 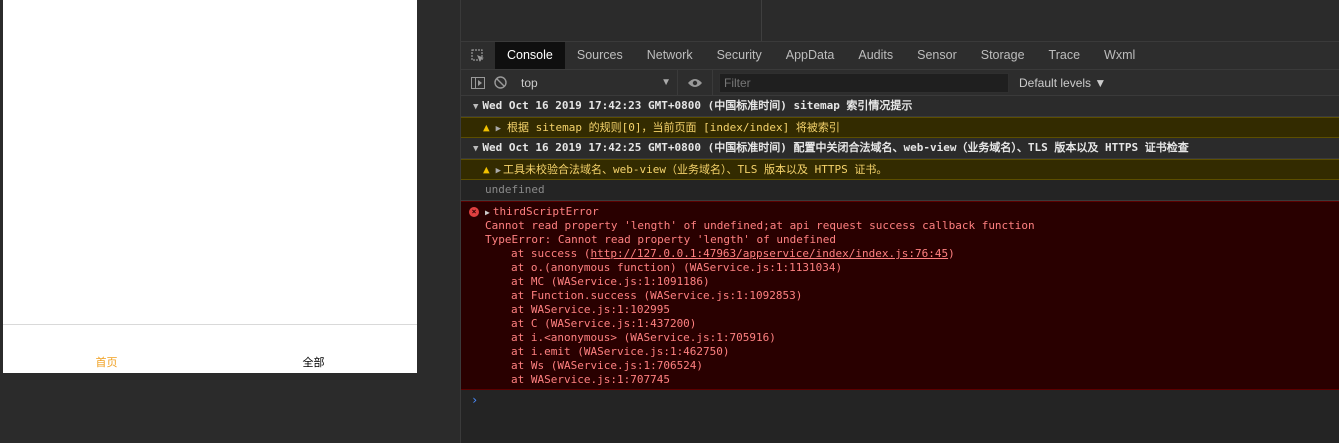 I want to click on stack-frame: at MC (WAService.js:1:1091186), so click(x=610, y=281).